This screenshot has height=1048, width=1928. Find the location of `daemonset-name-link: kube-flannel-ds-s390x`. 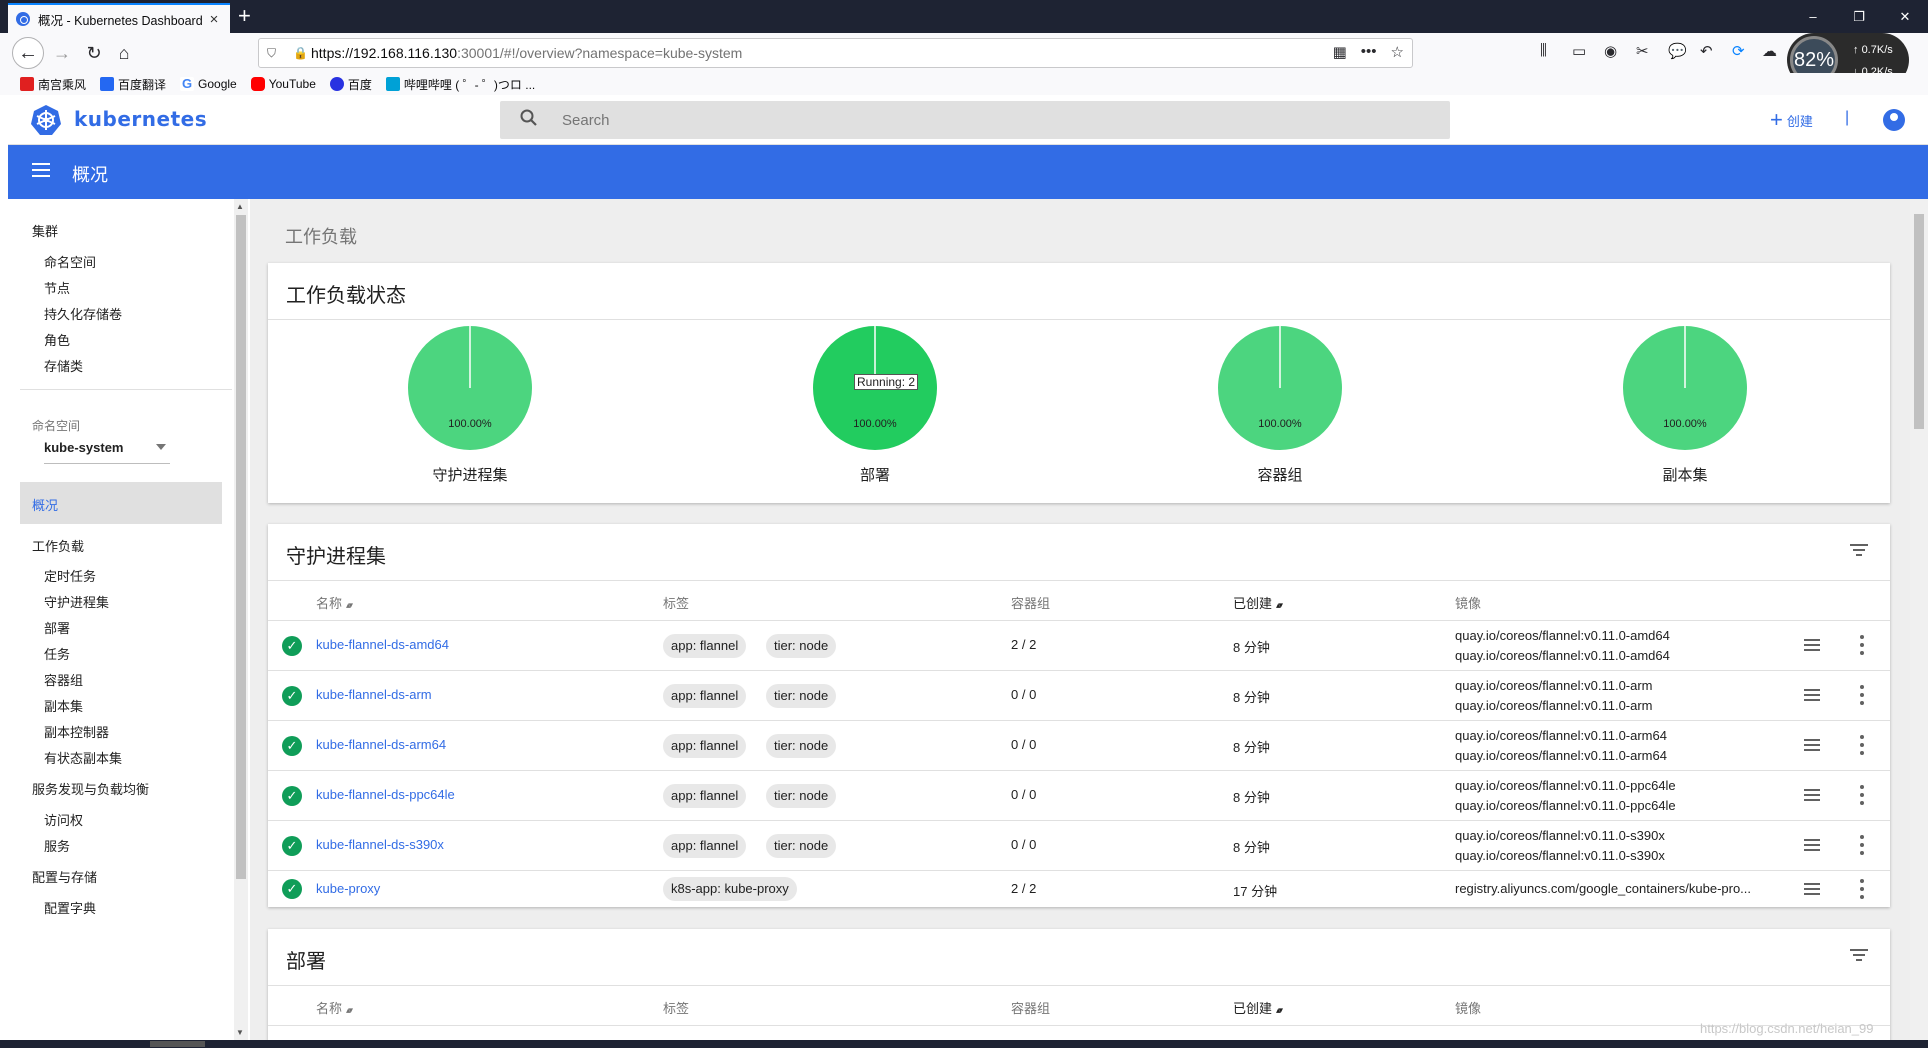

daemonset-name-link: kube-flannel-ds-s390x is located at coordinates (380, 844).